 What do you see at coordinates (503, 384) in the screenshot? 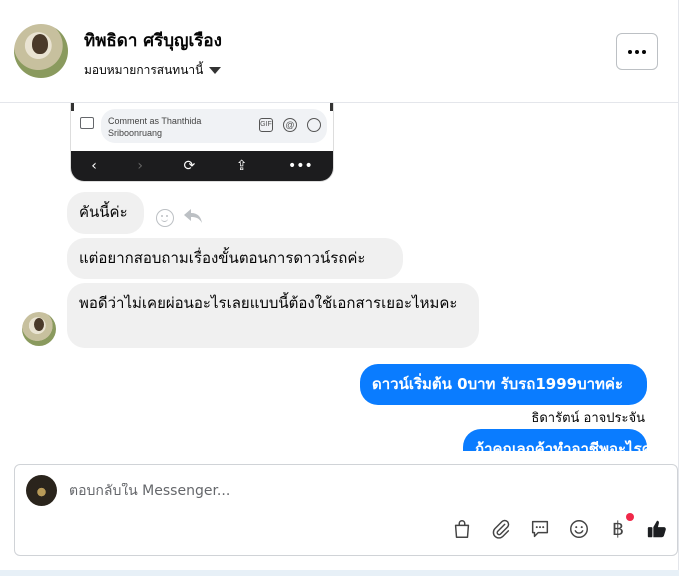
I see `outgoing-message: ดาวน์เริ่มต้น 0บาท รับรถ1999บาทค่ะ` at bounding box center [503, 384].